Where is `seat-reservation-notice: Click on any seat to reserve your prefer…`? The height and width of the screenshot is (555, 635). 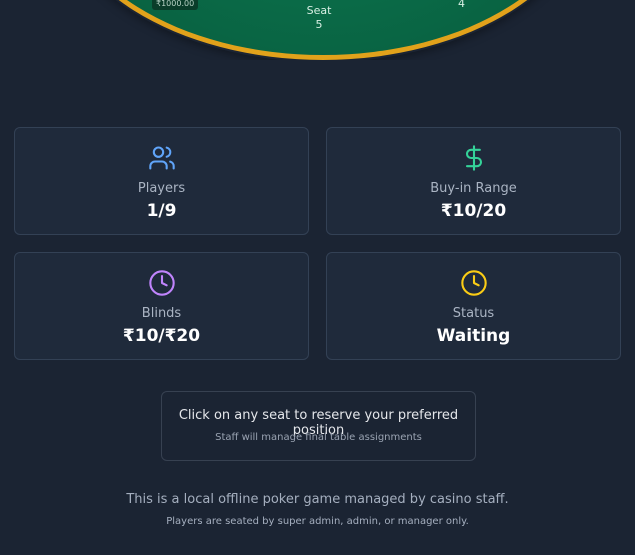
seat-reservation-notice: Click on any seat to reserve your prefer… is located at coordinates (318, 426).